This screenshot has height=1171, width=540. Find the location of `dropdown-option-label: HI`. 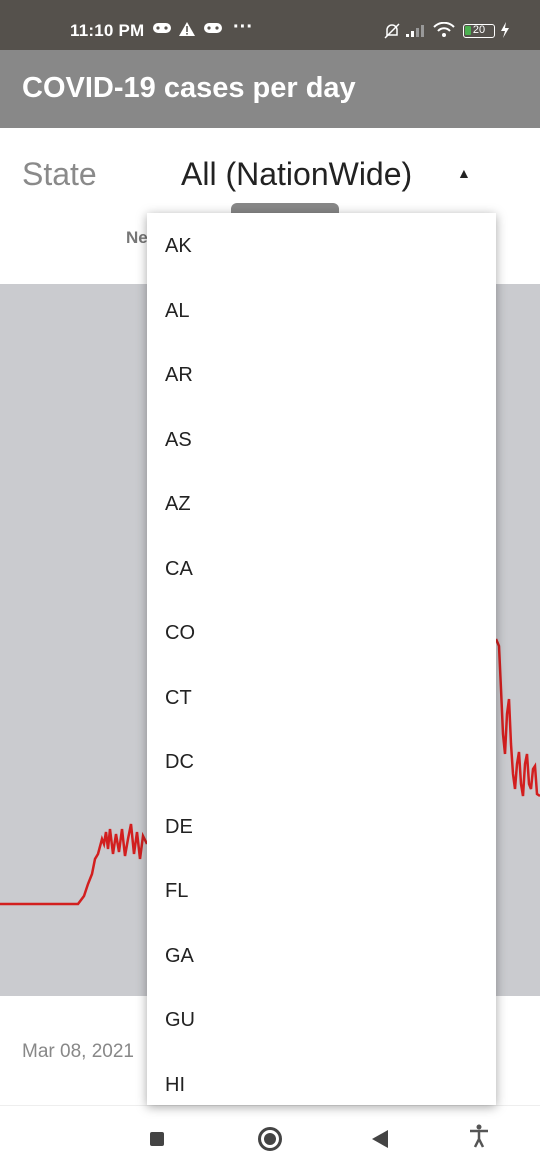

dropdown-option-label: HI is located at coordinates (175, 1084).